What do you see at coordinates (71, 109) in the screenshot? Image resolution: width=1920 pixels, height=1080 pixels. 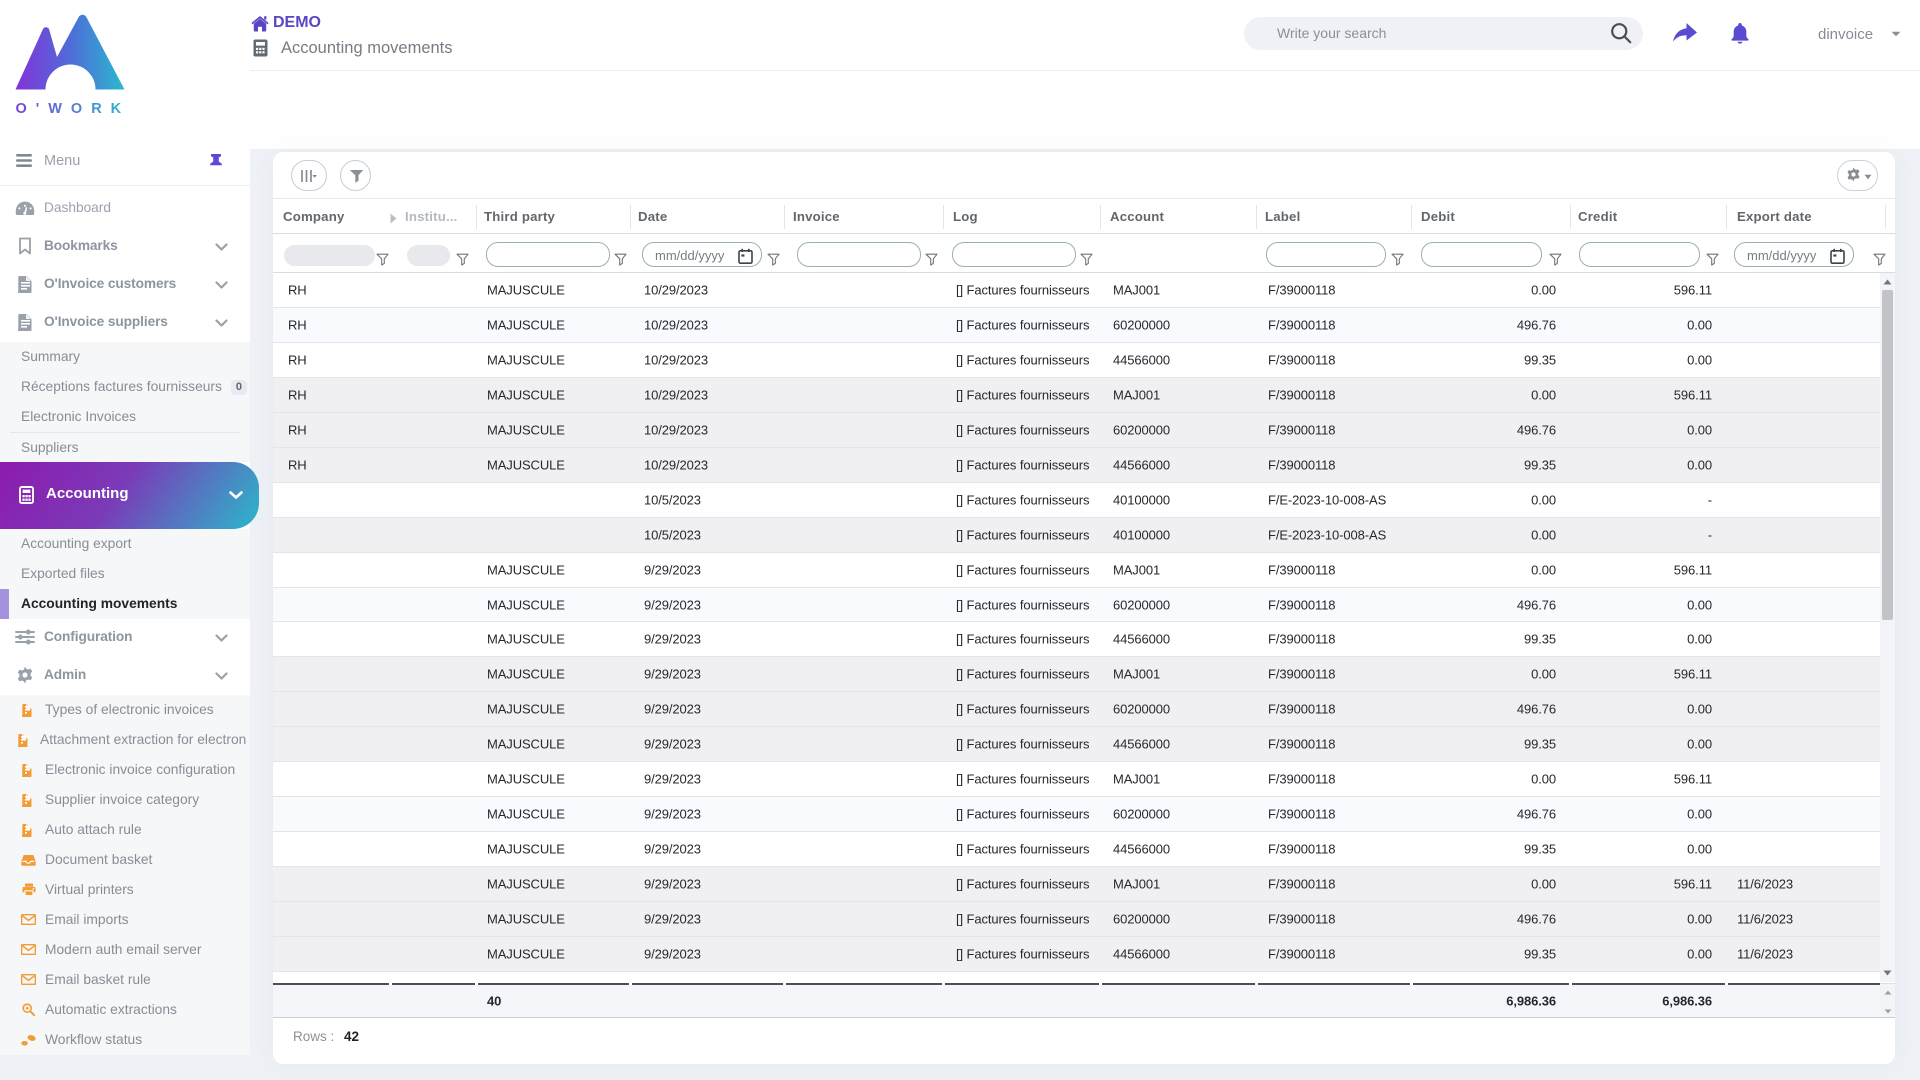 I see `svg-text: O'WORK` at bounding box center [71, 109].